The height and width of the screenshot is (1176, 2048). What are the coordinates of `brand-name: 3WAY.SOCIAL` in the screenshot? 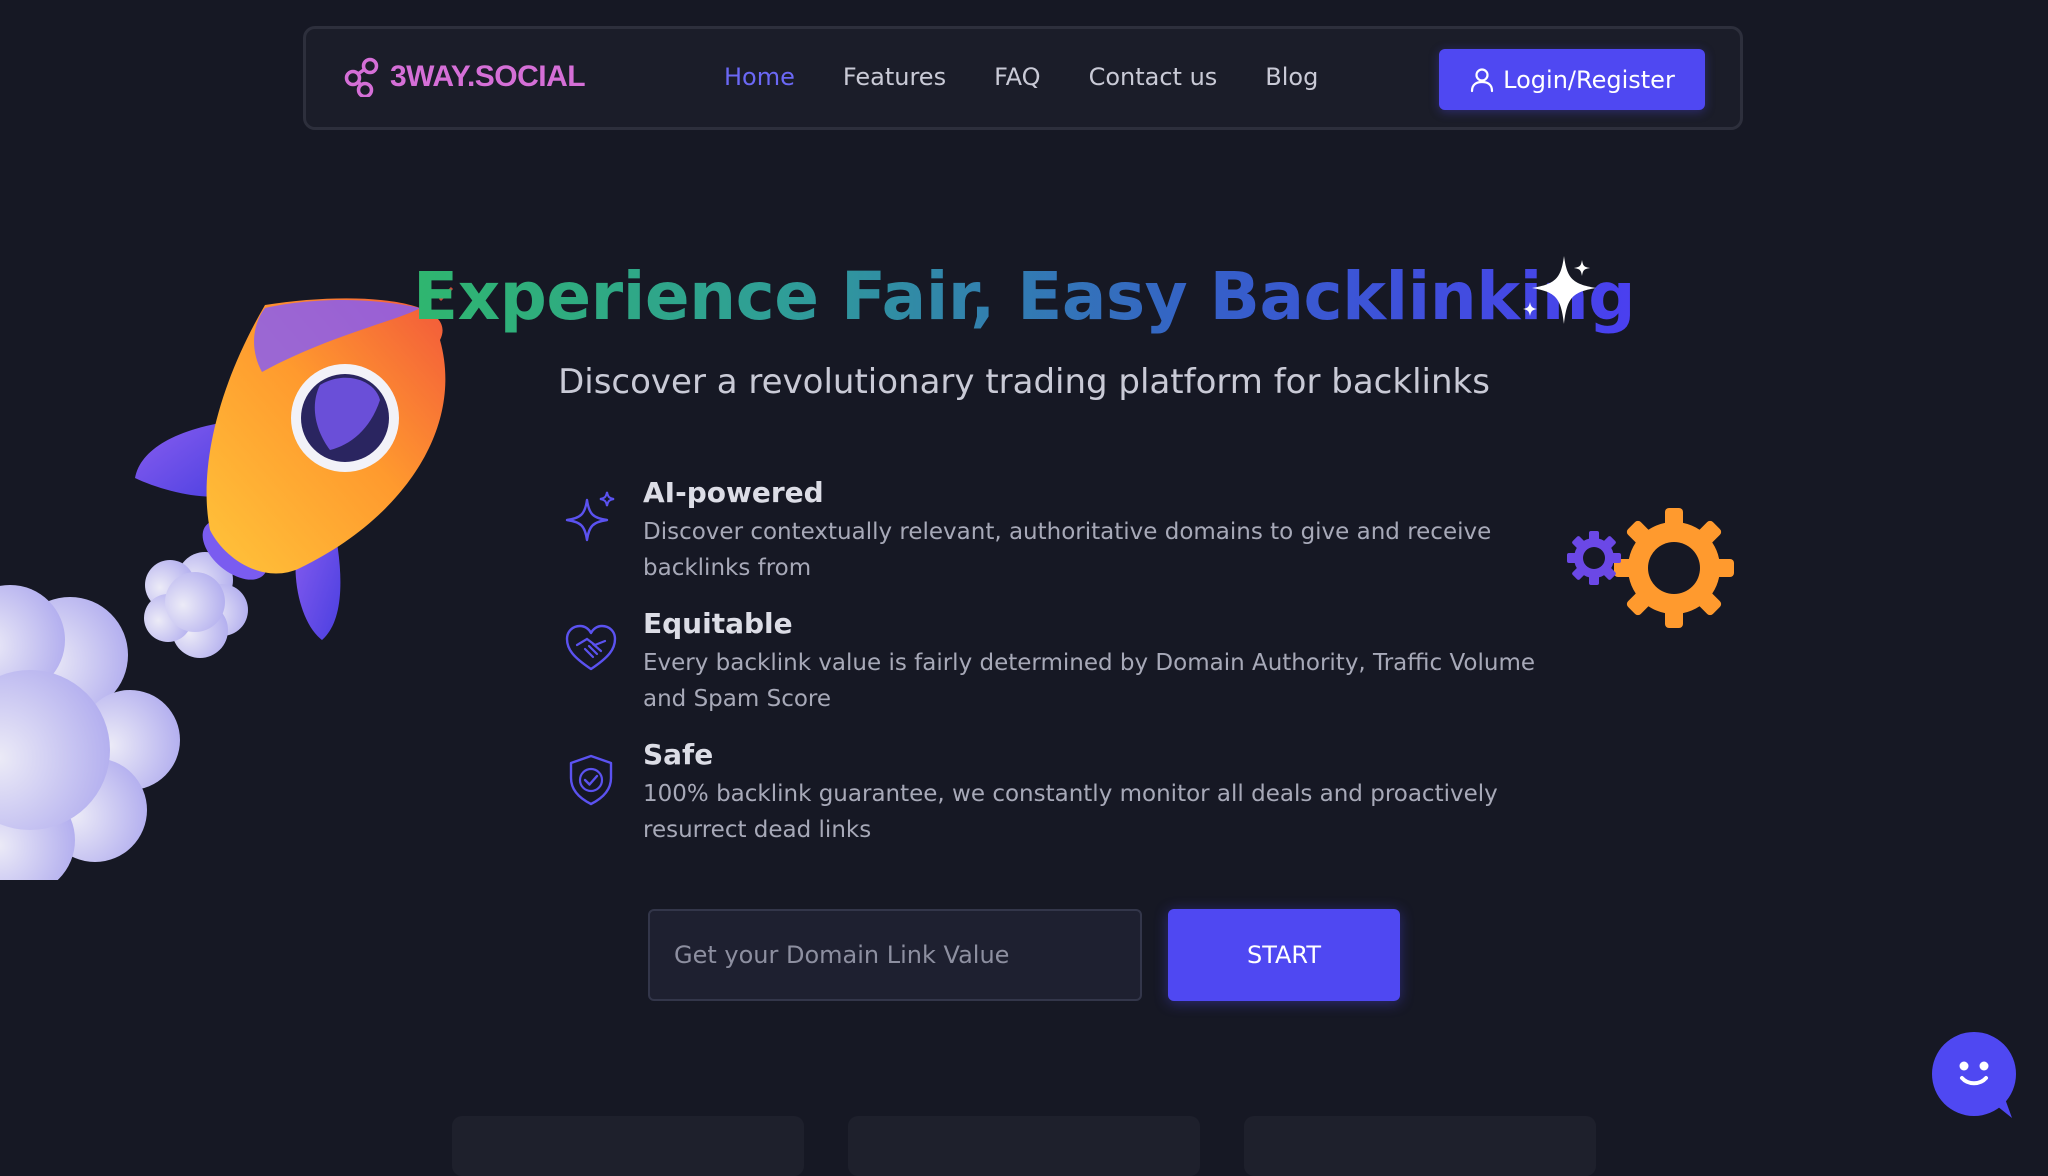 It's located at (488, 76).